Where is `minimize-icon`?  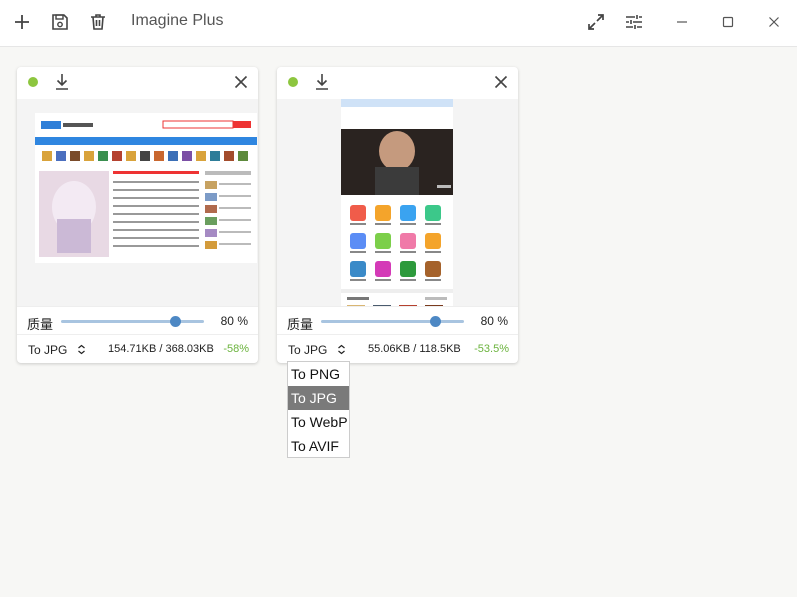
minimize-icon is located at coordinates (682, 22).